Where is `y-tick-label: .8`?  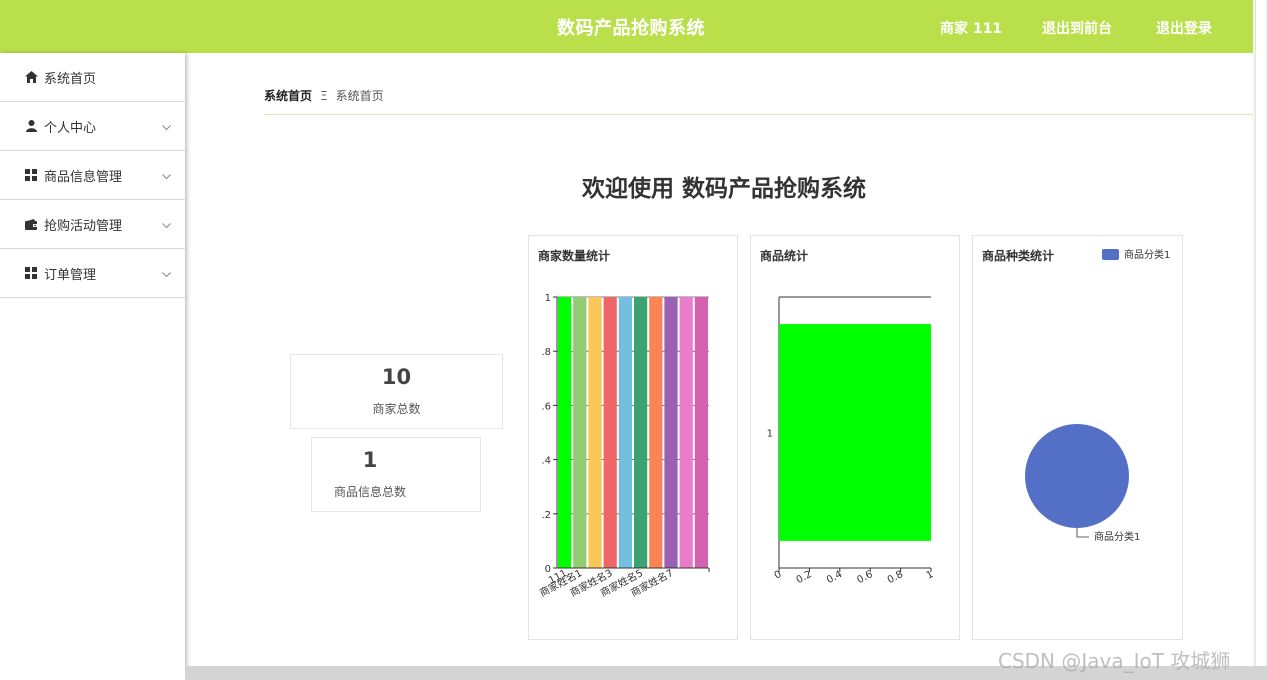 y-tick-label: .8 is located at coordinates (546, 352).